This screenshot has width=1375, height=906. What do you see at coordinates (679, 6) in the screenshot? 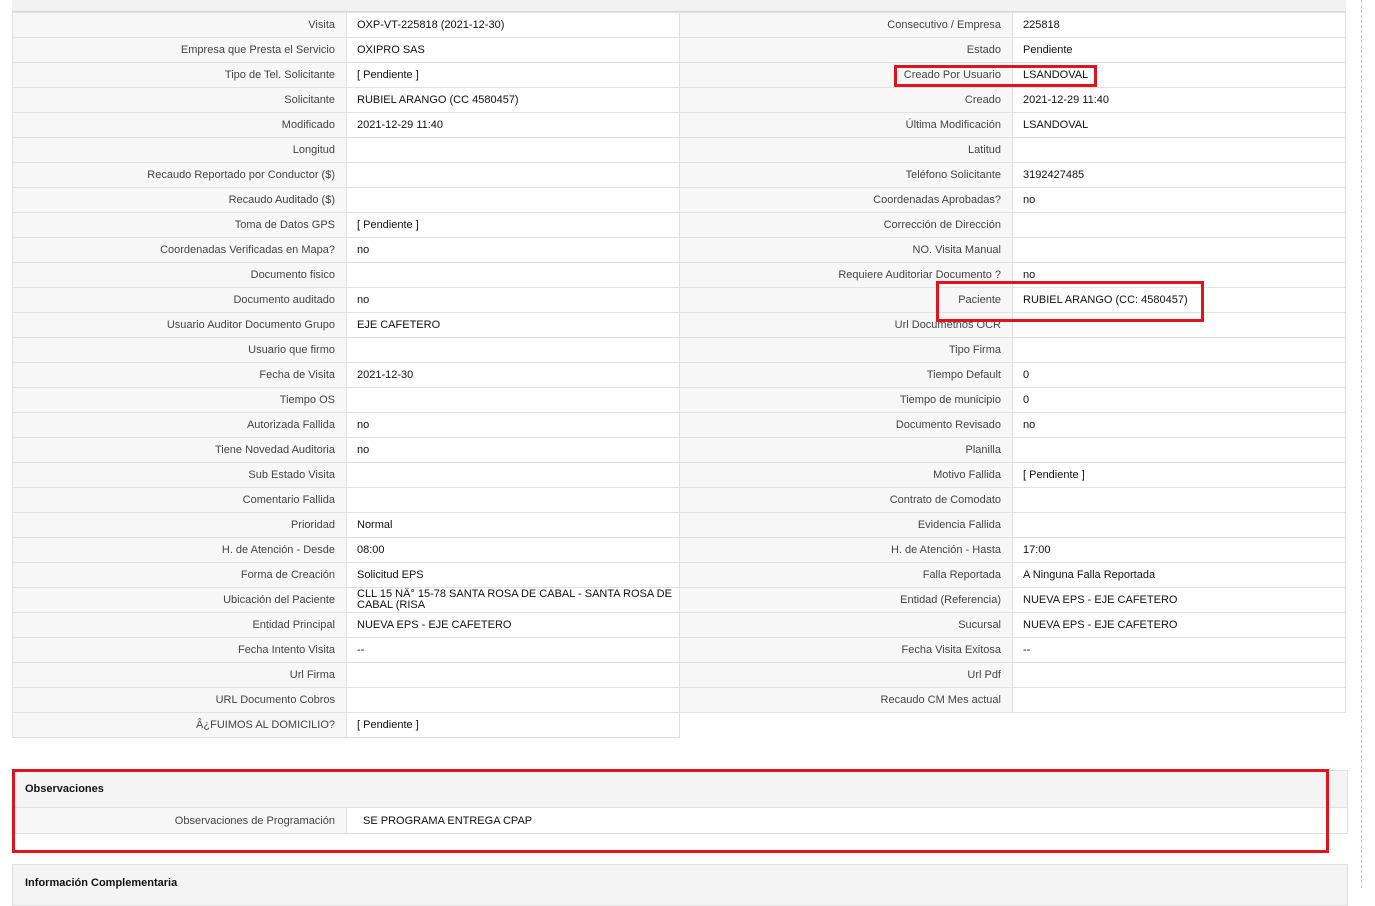
I see `top-panel-edge` at bounding box center [679, 6].